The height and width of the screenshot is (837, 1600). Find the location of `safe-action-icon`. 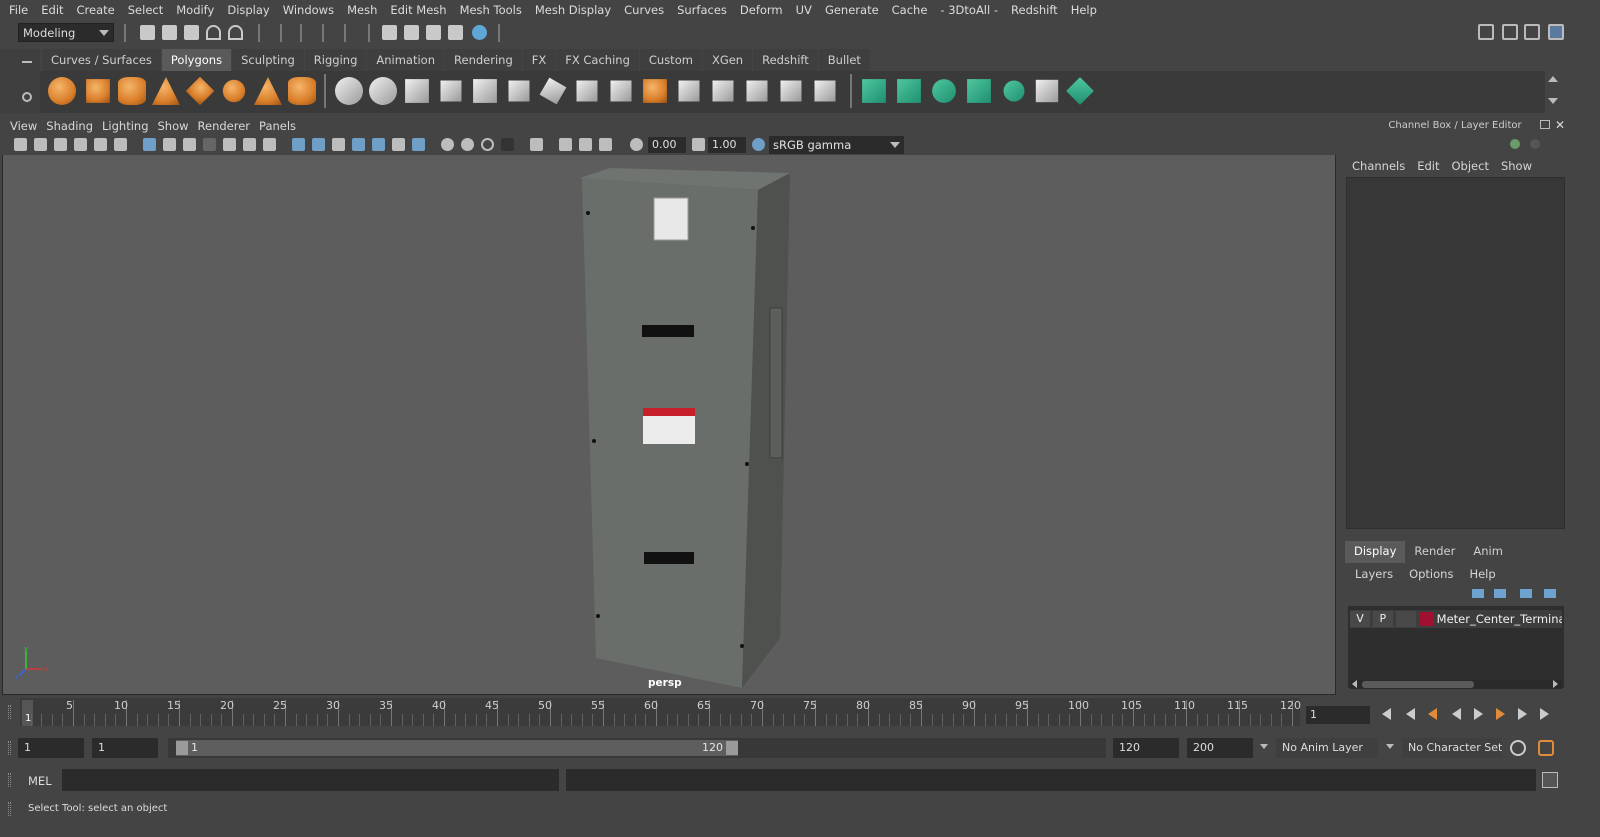

safe-action-icon is located at coordinates (249, 144).